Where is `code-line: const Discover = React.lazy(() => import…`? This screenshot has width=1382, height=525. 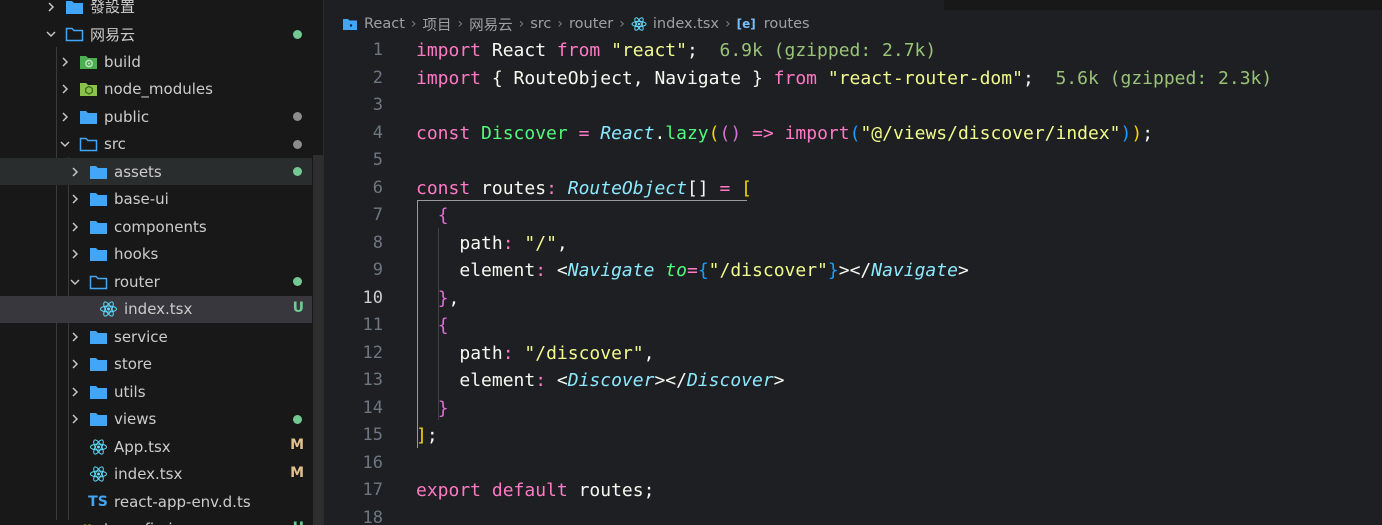 code-line: const Discover = React.lazy(() => import… is located at coordinates (784, 134).